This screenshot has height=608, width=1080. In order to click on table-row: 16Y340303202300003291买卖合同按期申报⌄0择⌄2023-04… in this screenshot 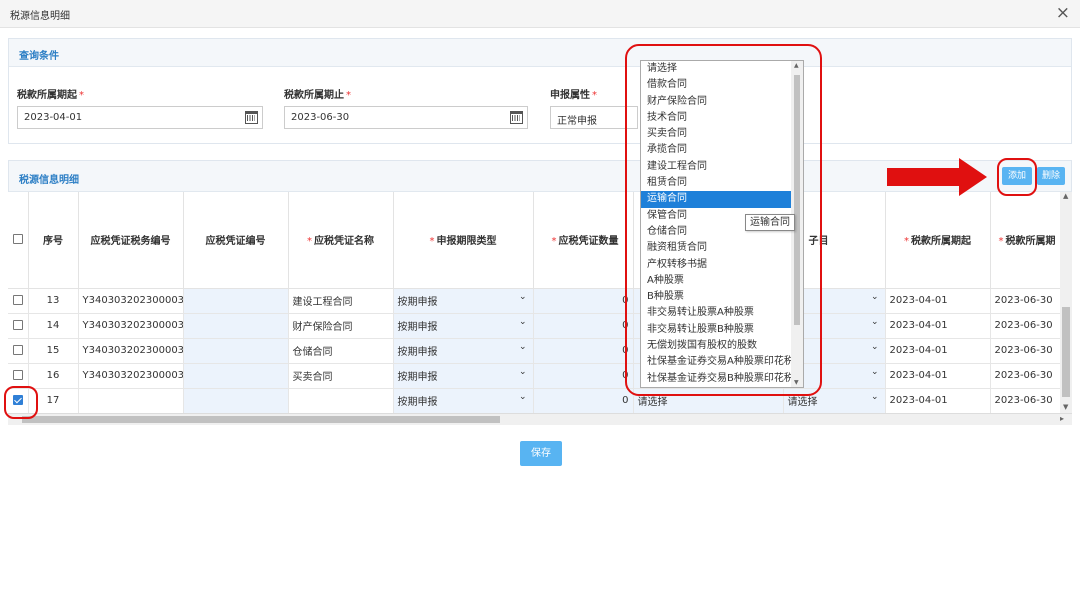, I will do `click(539, 376)`.